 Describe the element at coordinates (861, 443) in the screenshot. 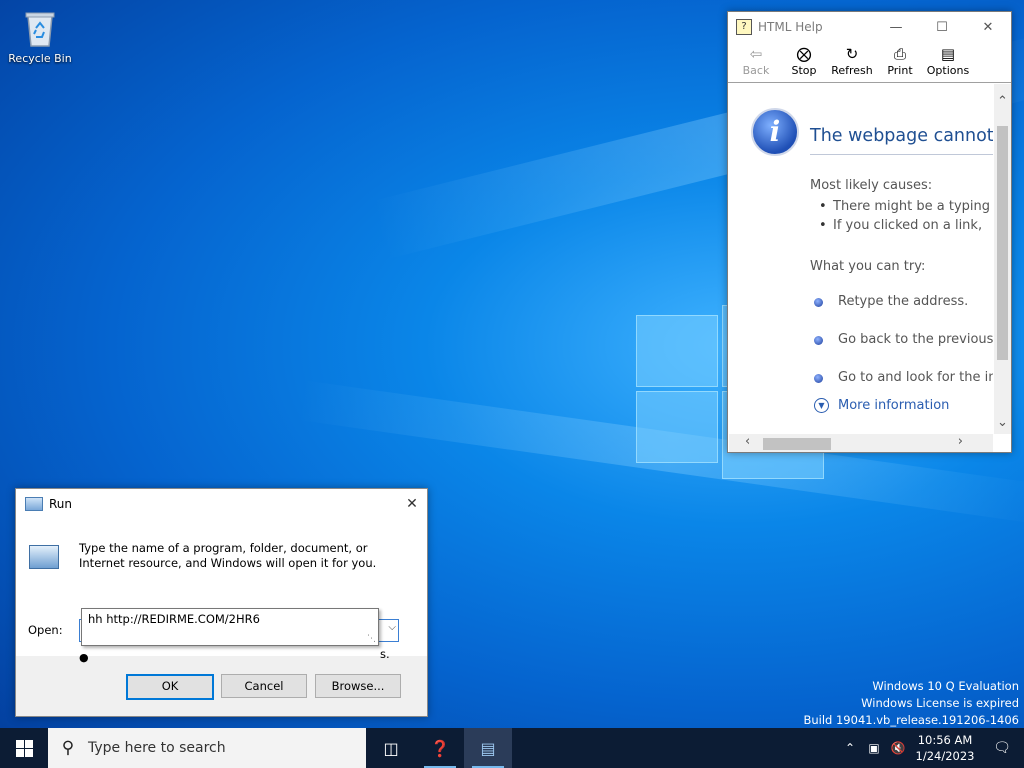

I see `horizontal-scrollbar: ‹ ›` at that location.